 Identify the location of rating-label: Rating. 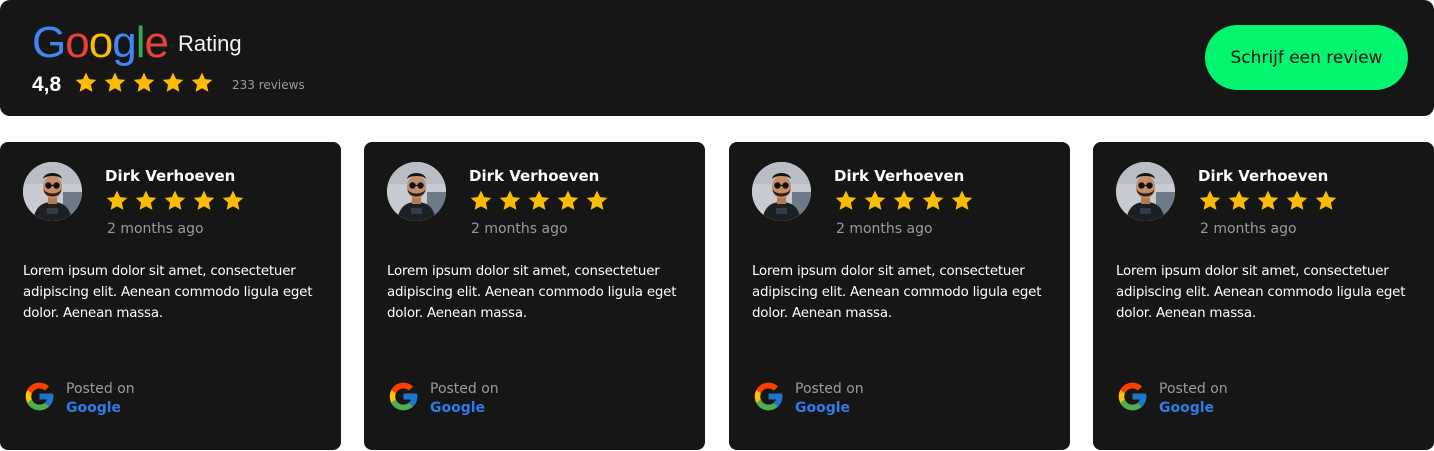
(210, 43).